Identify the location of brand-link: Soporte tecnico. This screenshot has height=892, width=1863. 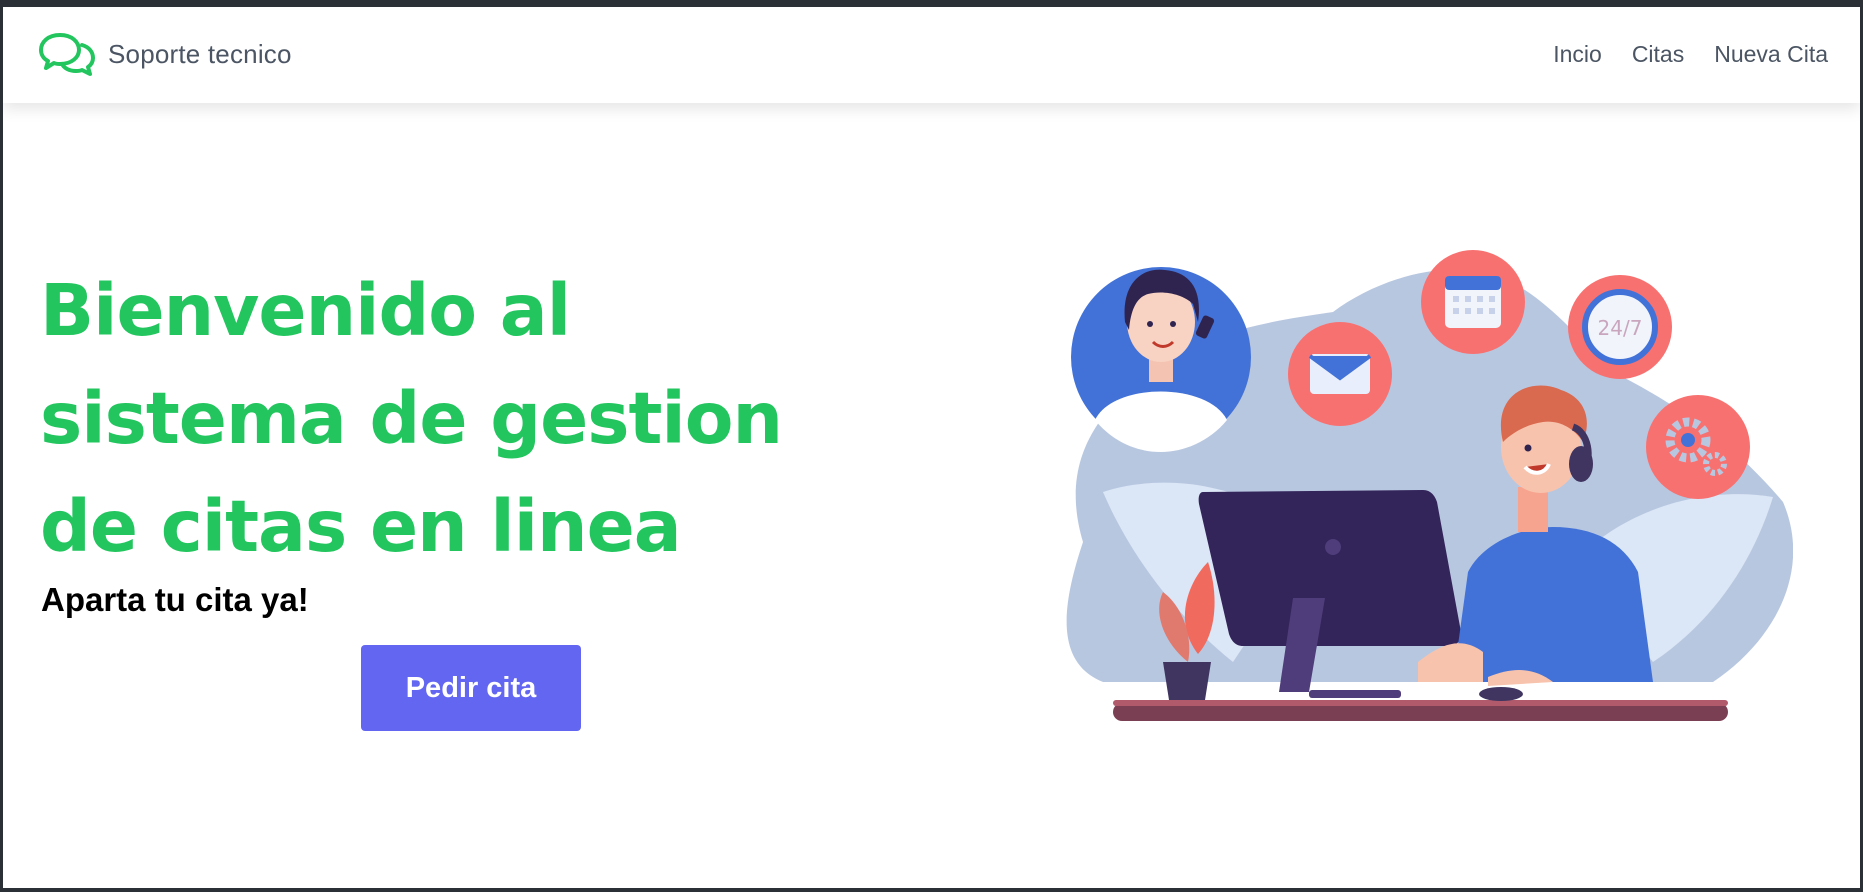
(165, 54).